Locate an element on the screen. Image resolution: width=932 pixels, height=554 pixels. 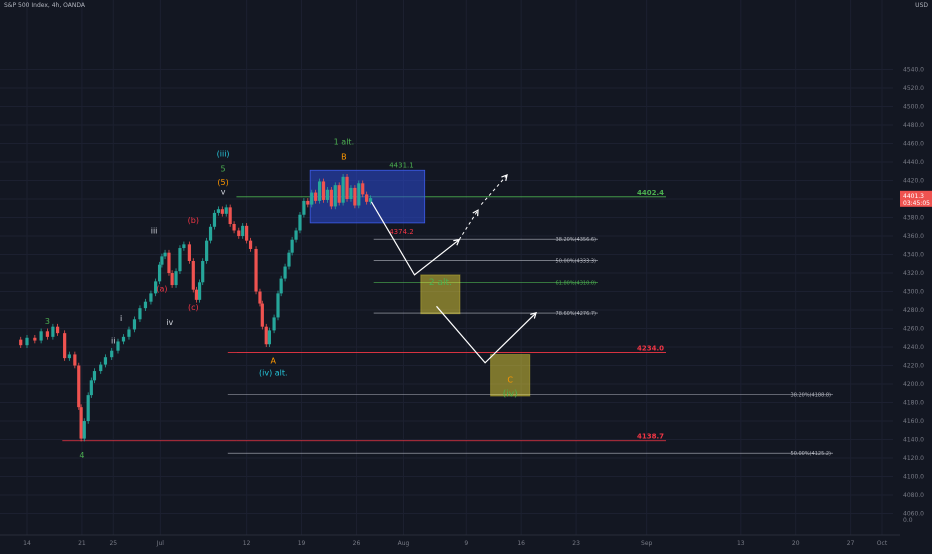
x-tick-label: Sep is located at coordinates (647, 543).